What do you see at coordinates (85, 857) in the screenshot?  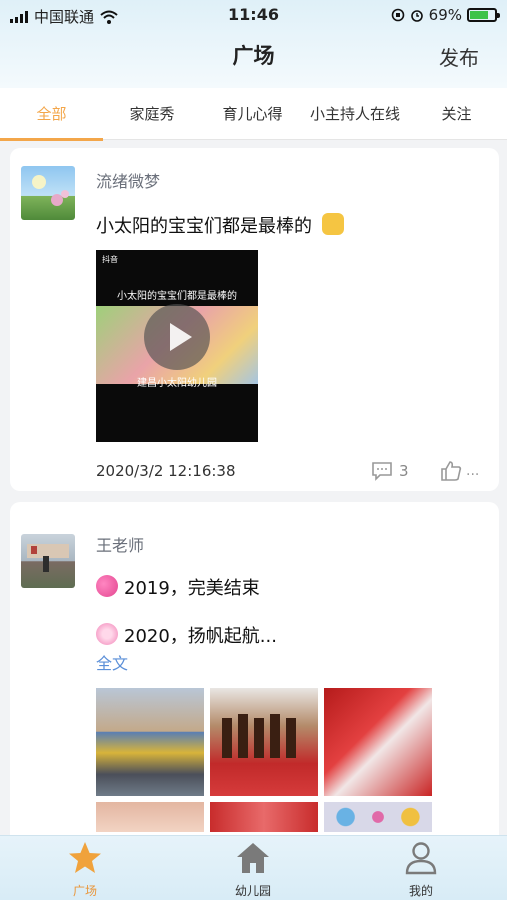 I see `star-icon` at bounding box center [85, 857].